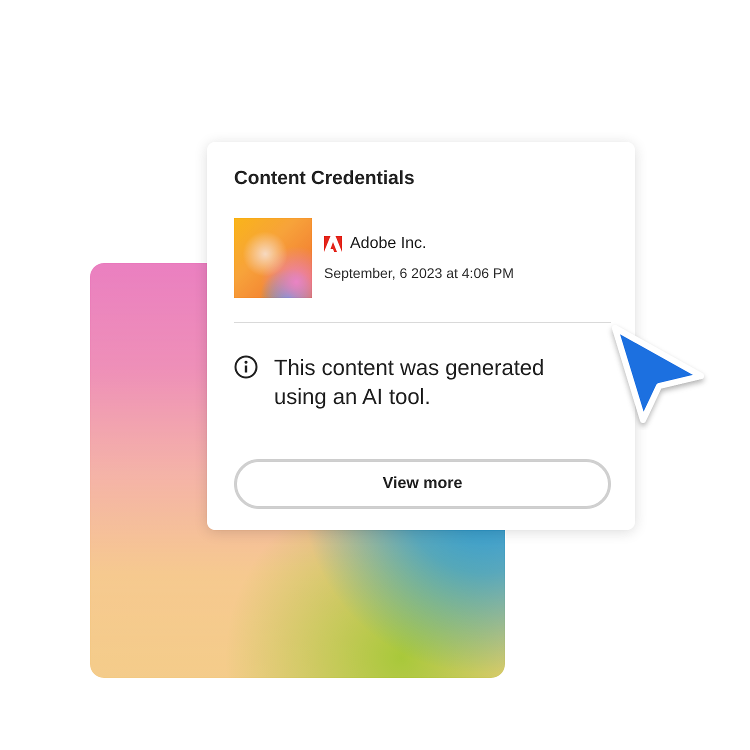 This screenshot has height=750, width=750. What do you see at coordinates (333, 244) in the screenshot?
I see `logo-icon` at bounding box center [333, 244].